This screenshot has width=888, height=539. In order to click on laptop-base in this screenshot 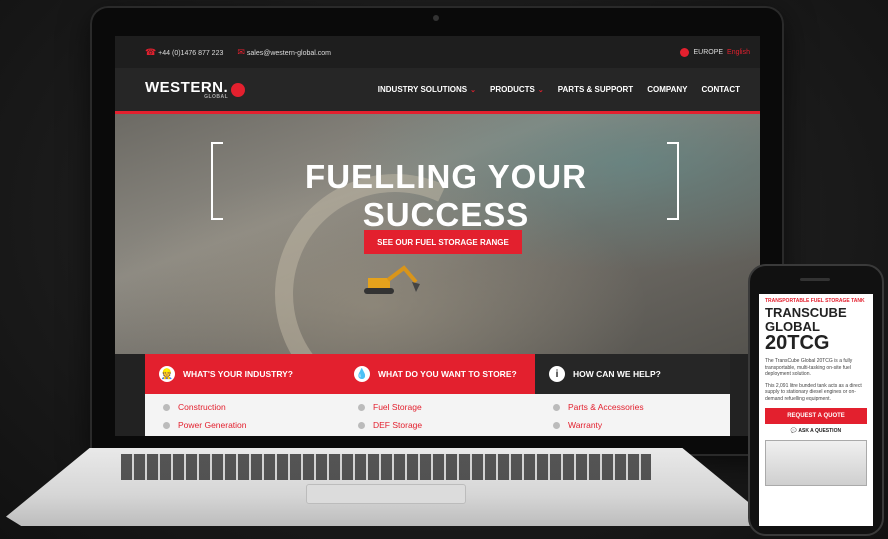, I will do `click(386, 487)`.